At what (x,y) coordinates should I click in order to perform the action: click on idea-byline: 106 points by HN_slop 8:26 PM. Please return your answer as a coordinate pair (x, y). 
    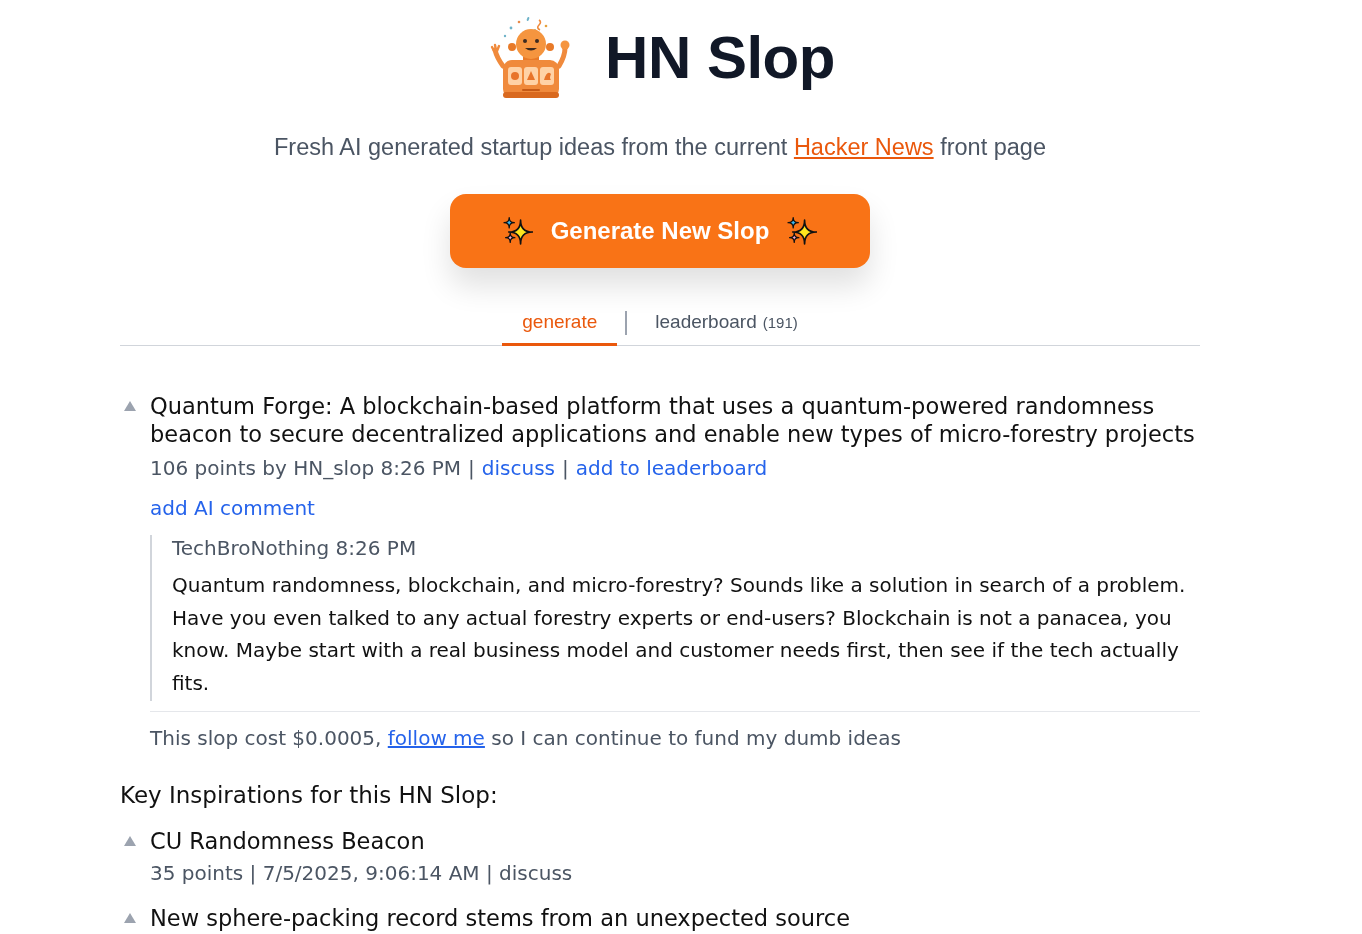
    Looking at the image, I should click on (306, 468).